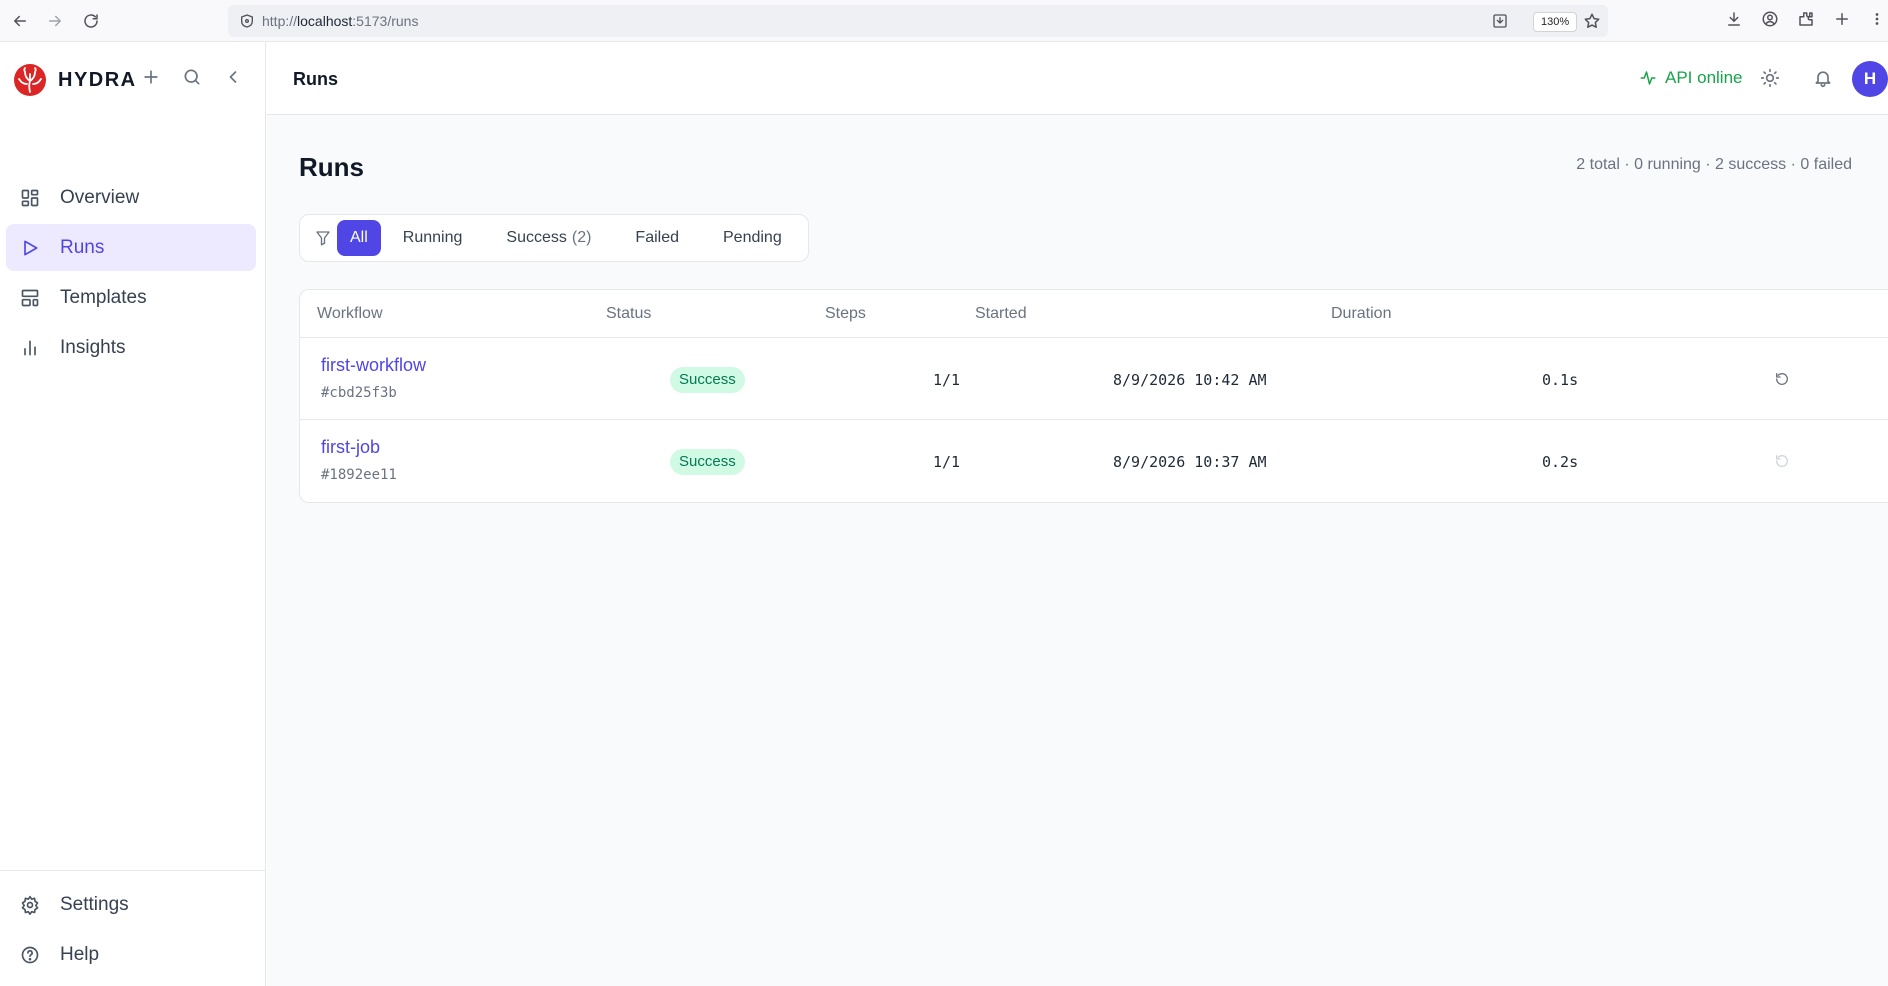  I want to click on top-header: Runs API online H, so click(1077, 78).